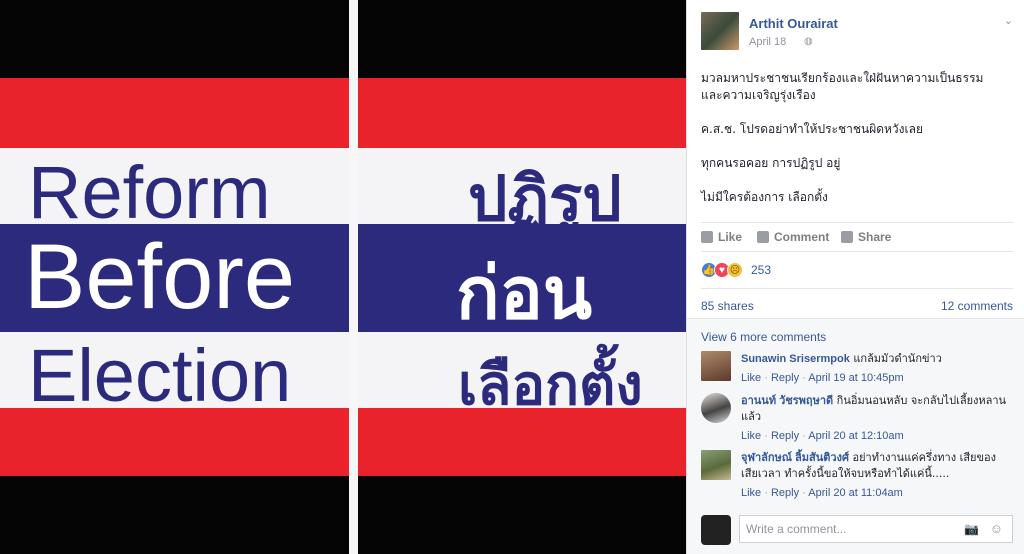  I want to click on post-text-line: ทุกคนรอคอย การปฏิรูป อยู่, so click(771, 163).